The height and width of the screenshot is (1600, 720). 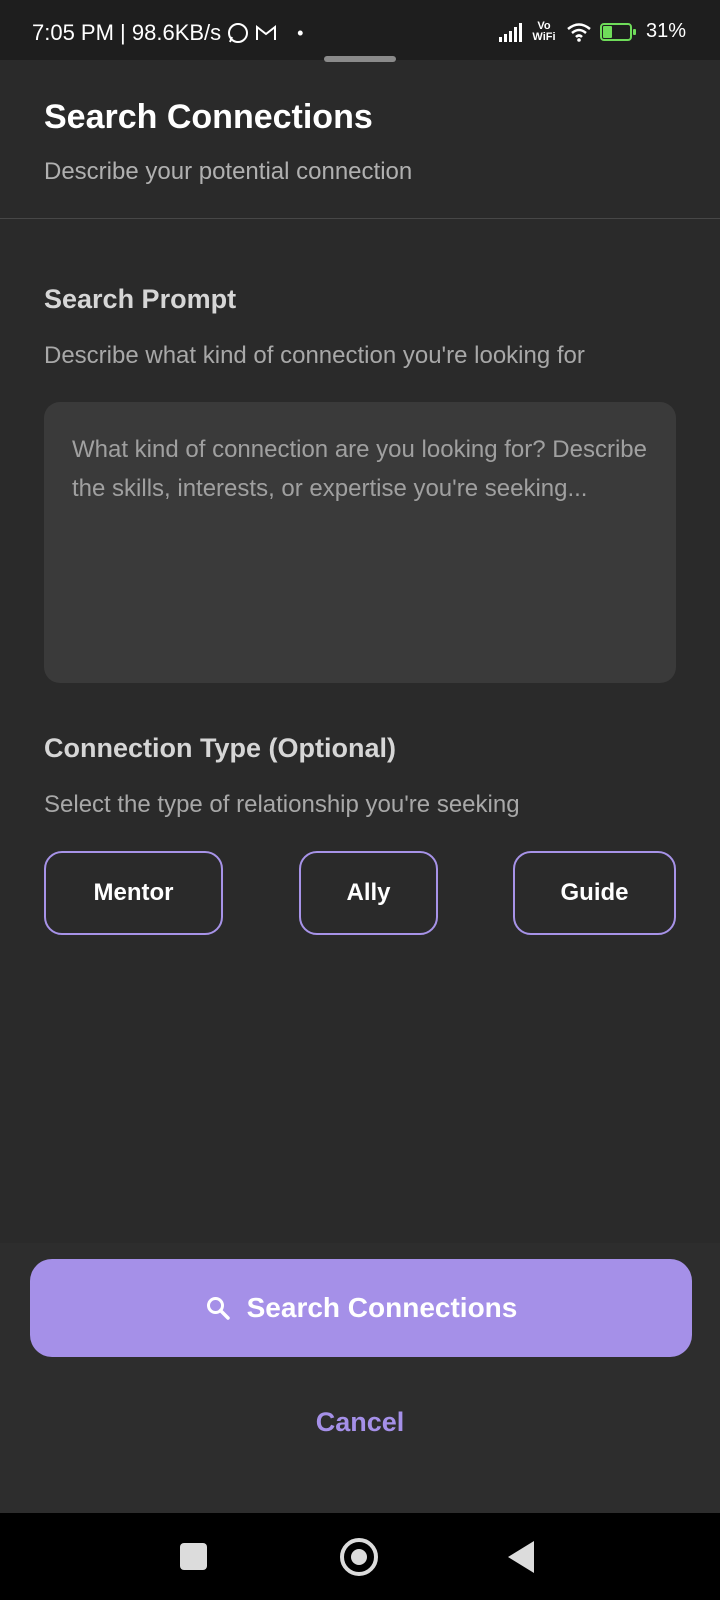 I want to click on battery-percent: 31%, so click(x=665, y=31).